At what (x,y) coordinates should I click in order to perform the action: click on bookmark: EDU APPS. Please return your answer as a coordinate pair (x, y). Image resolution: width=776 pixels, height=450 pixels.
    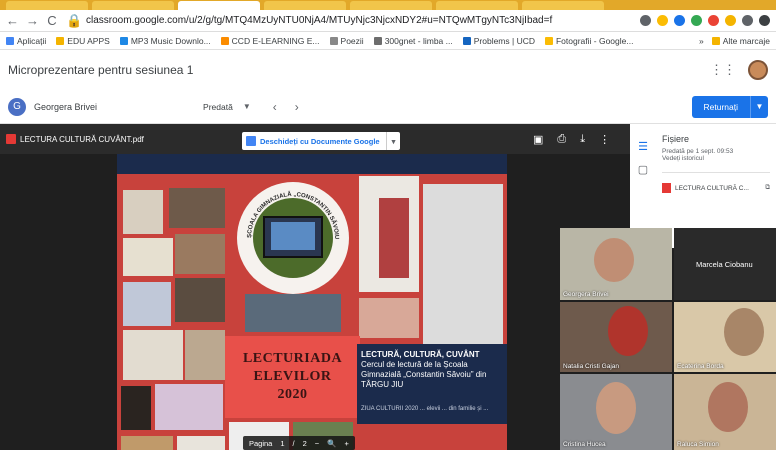
    Looking at the image, I should click on (83, 41).